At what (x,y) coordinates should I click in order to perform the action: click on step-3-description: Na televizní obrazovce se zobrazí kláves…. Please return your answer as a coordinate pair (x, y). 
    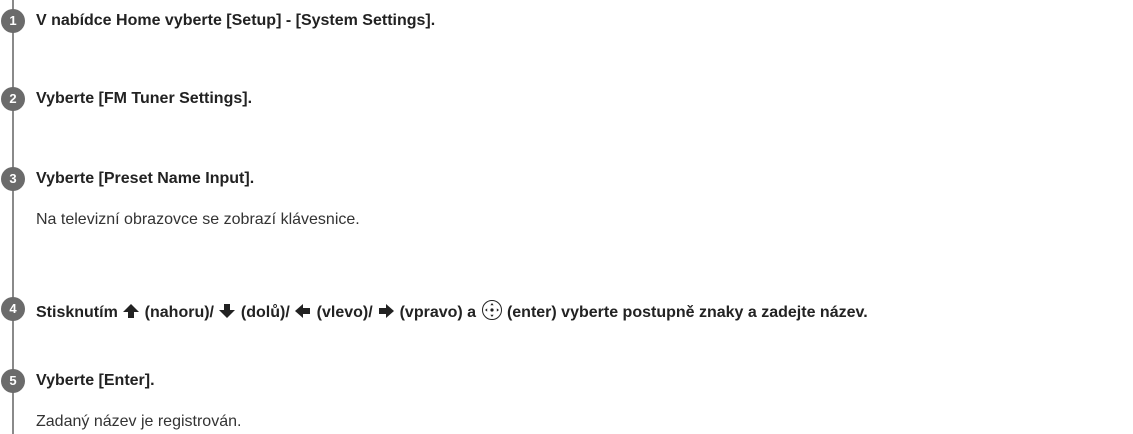
    Looking at the image, I should click on (198, 219).